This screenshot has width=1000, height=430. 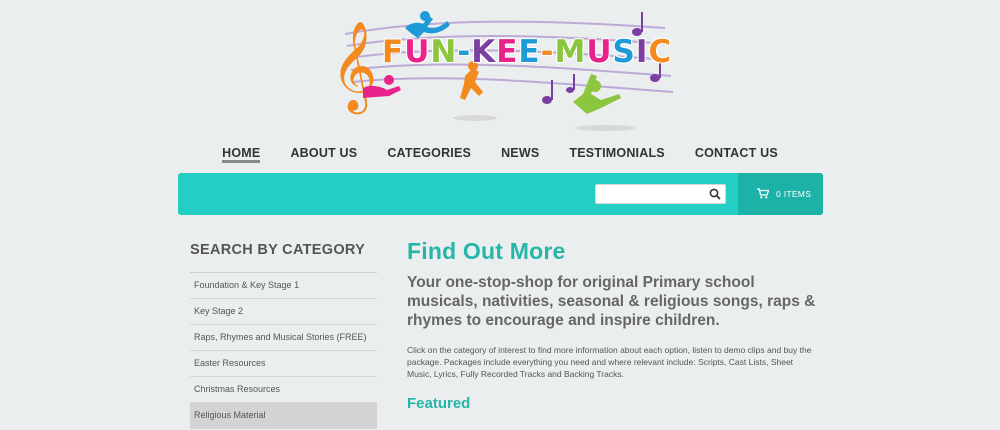 I want to click on category-raps-rhymes: Raps, Rhymes and Musical Stories (FREE), so click(x=283, y=338).